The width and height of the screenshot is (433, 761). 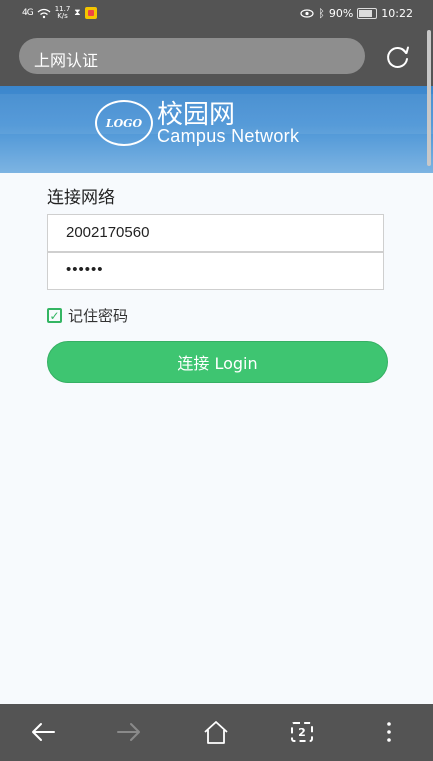 What do you see at coordinates (81, 198) in the screenshot?
I see `form-title: 连接网络` at bounding box center [81, 198].